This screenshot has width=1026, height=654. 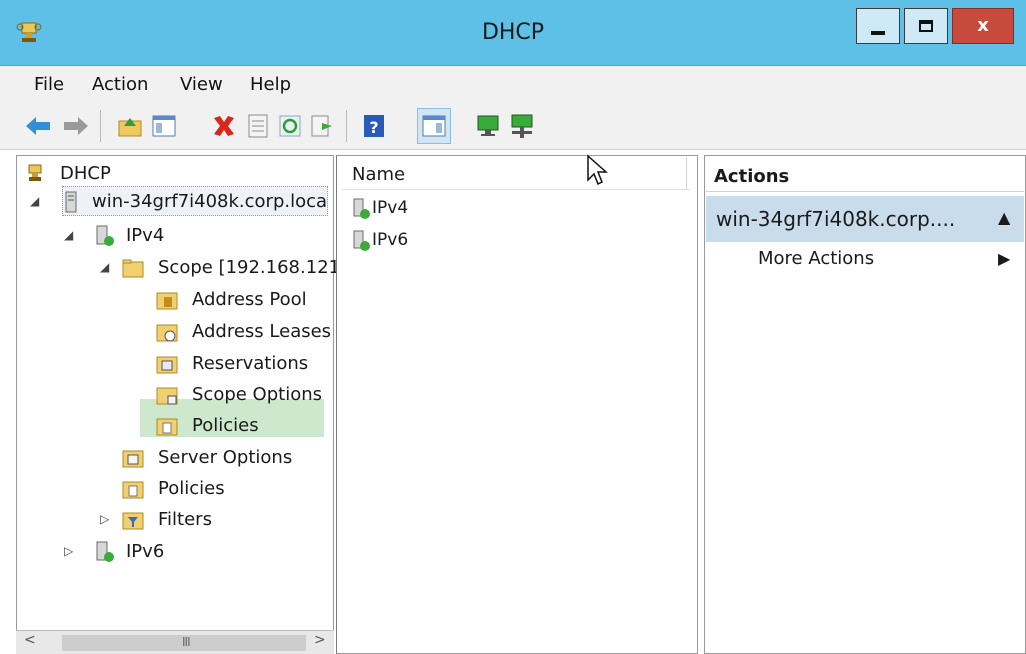 I want to click on list-item-label: IPv6, so click(x=390, y=240).